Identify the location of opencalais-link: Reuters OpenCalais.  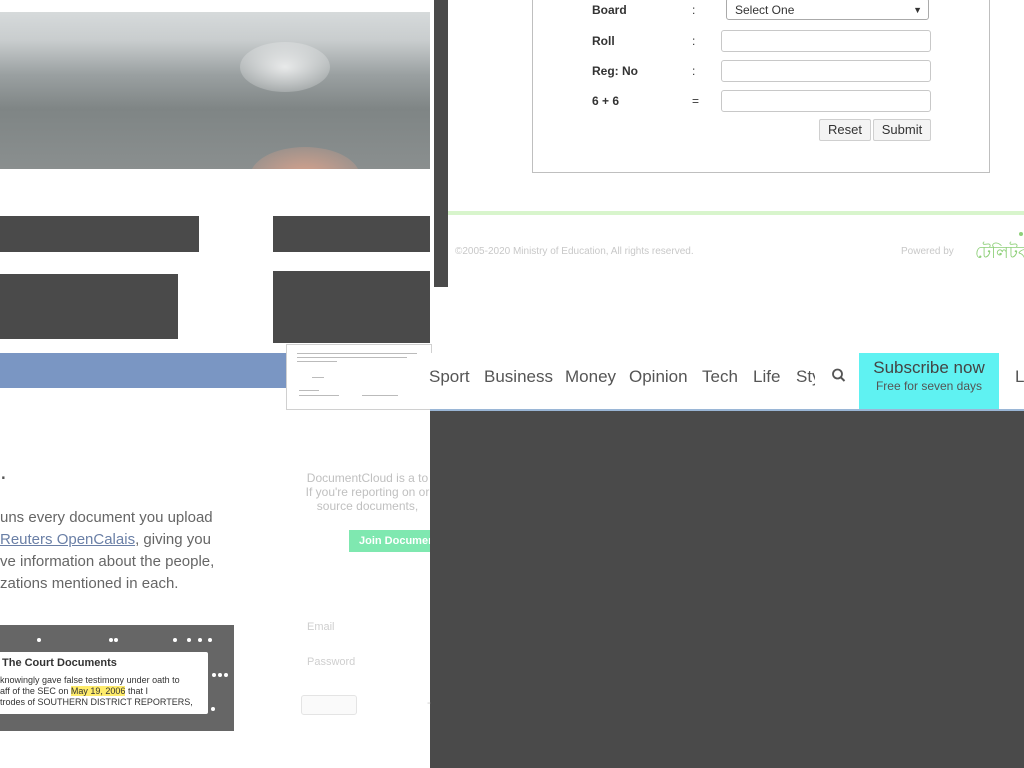
(67, 539).